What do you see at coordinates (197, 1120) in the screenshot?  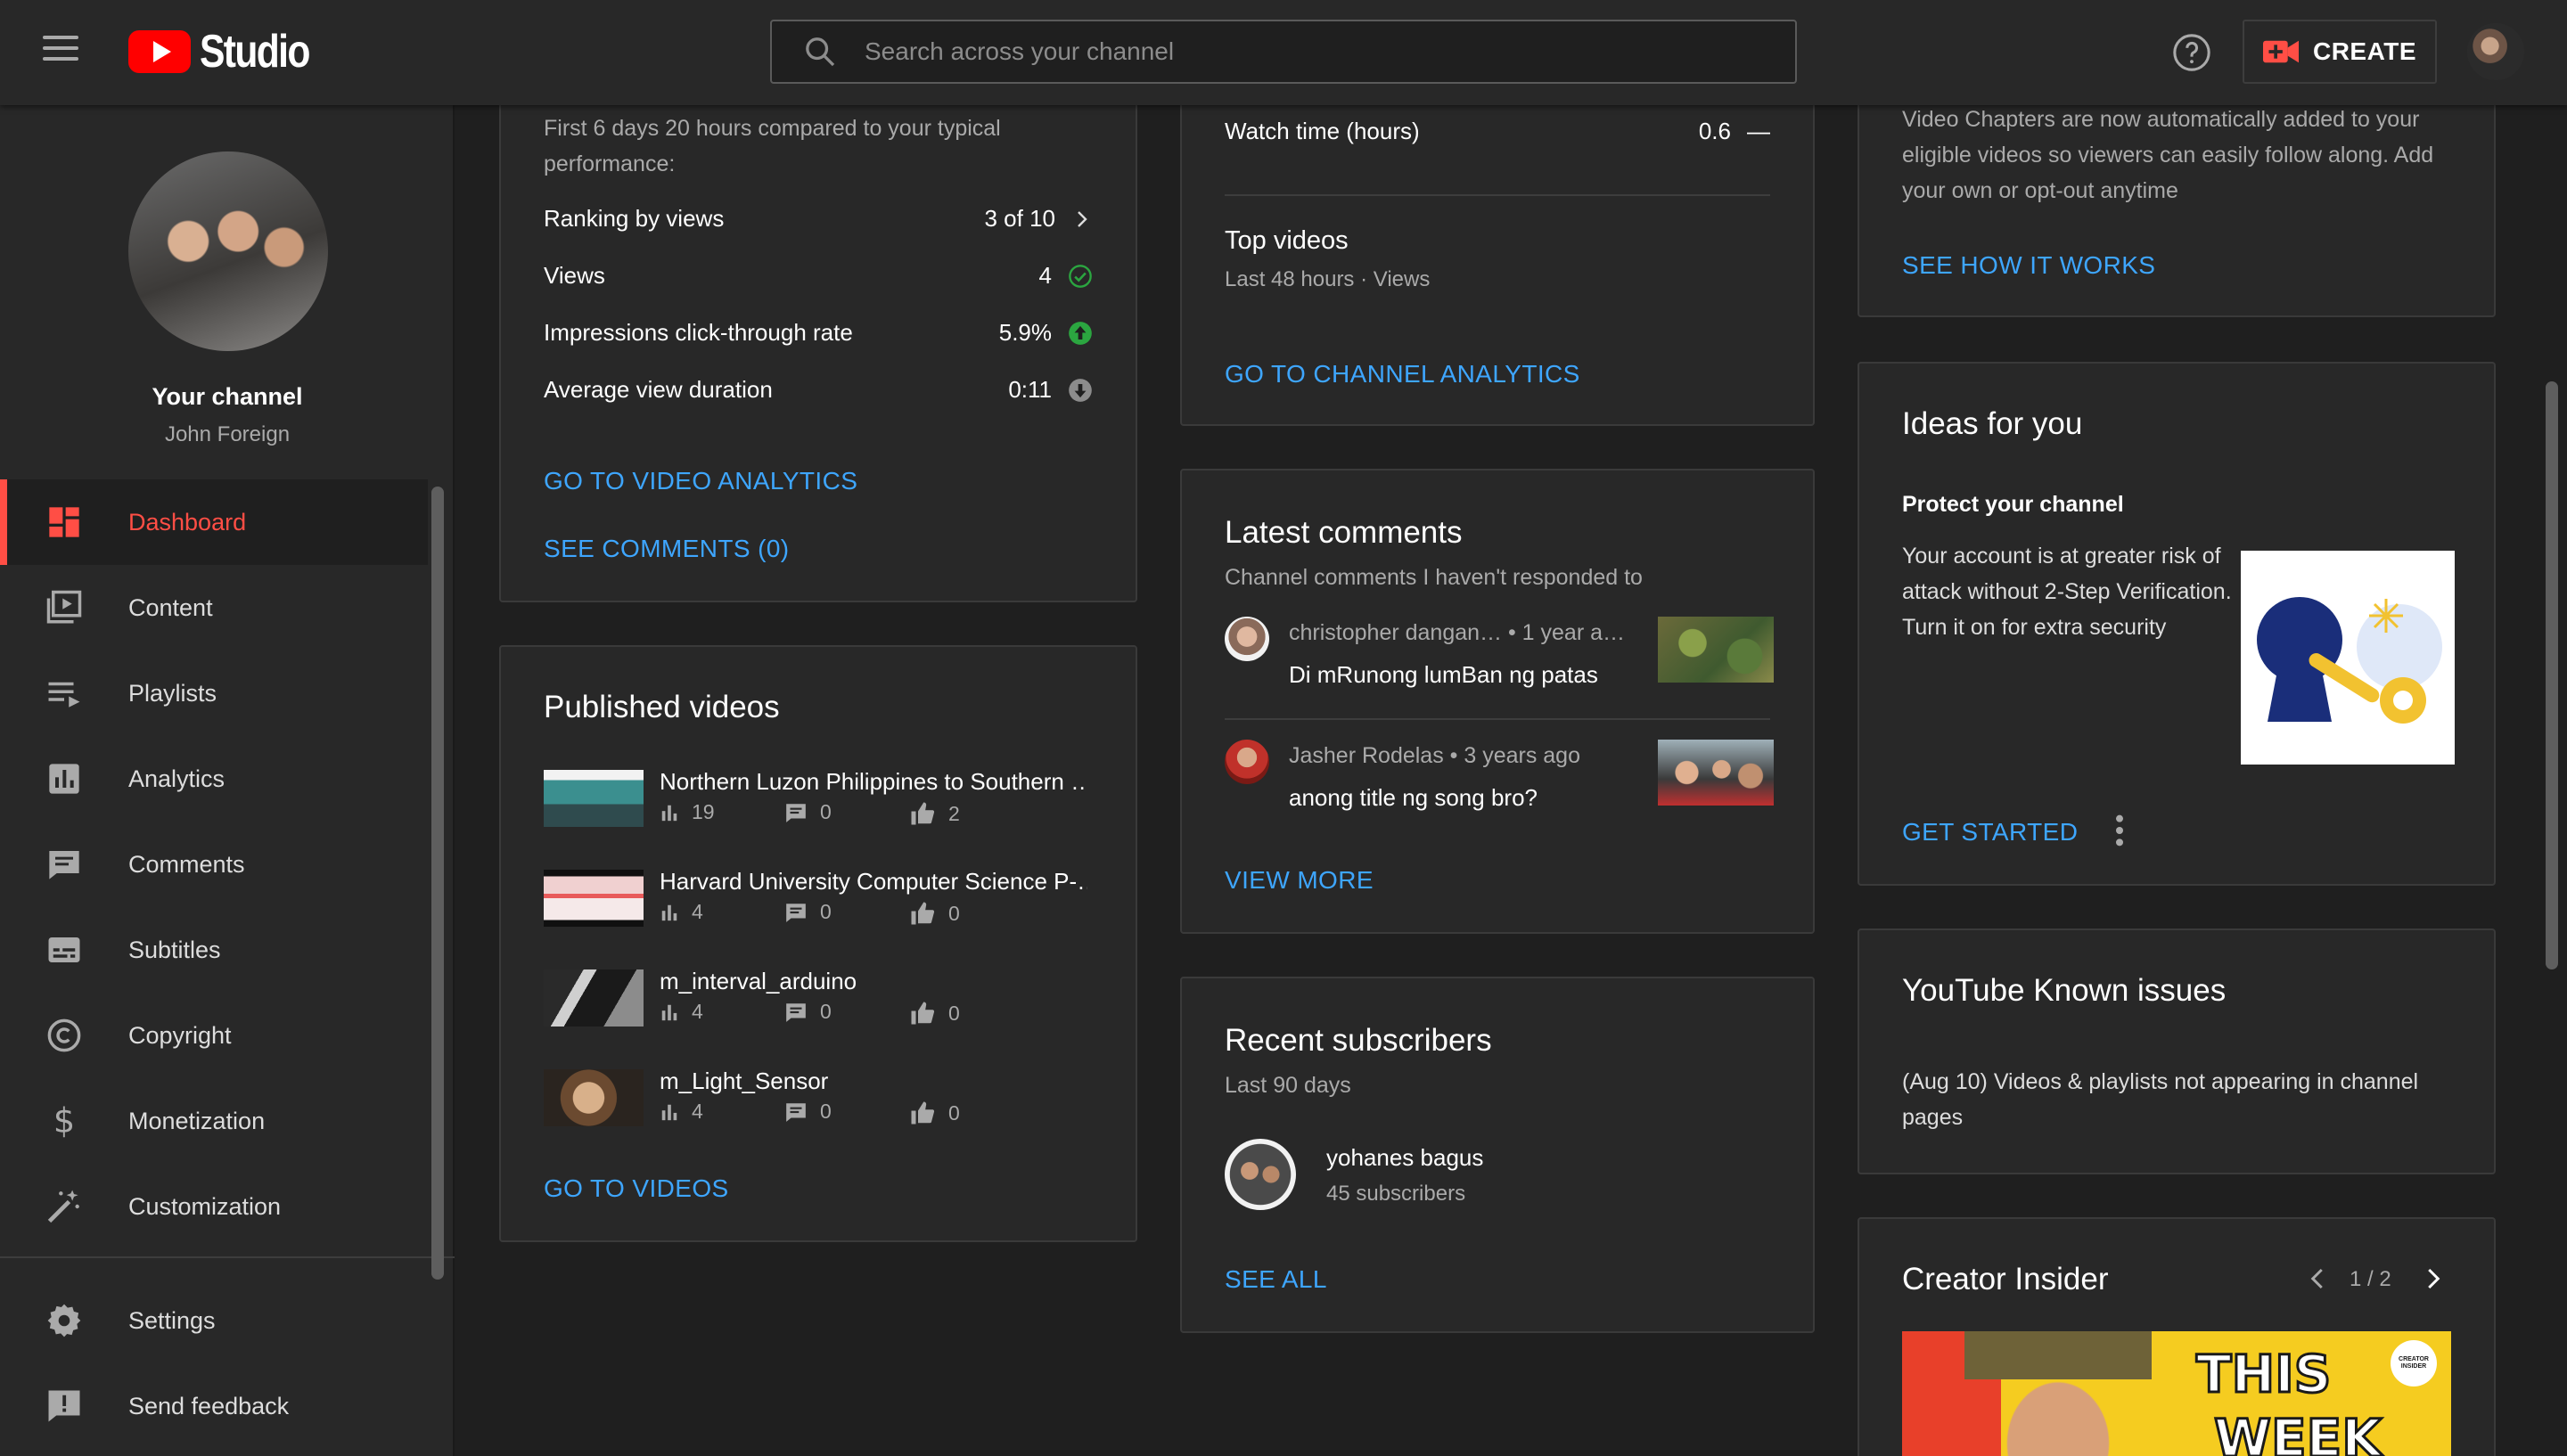 I see `sidebar-item-label: Monetization` at bounding box center [197, 1120].